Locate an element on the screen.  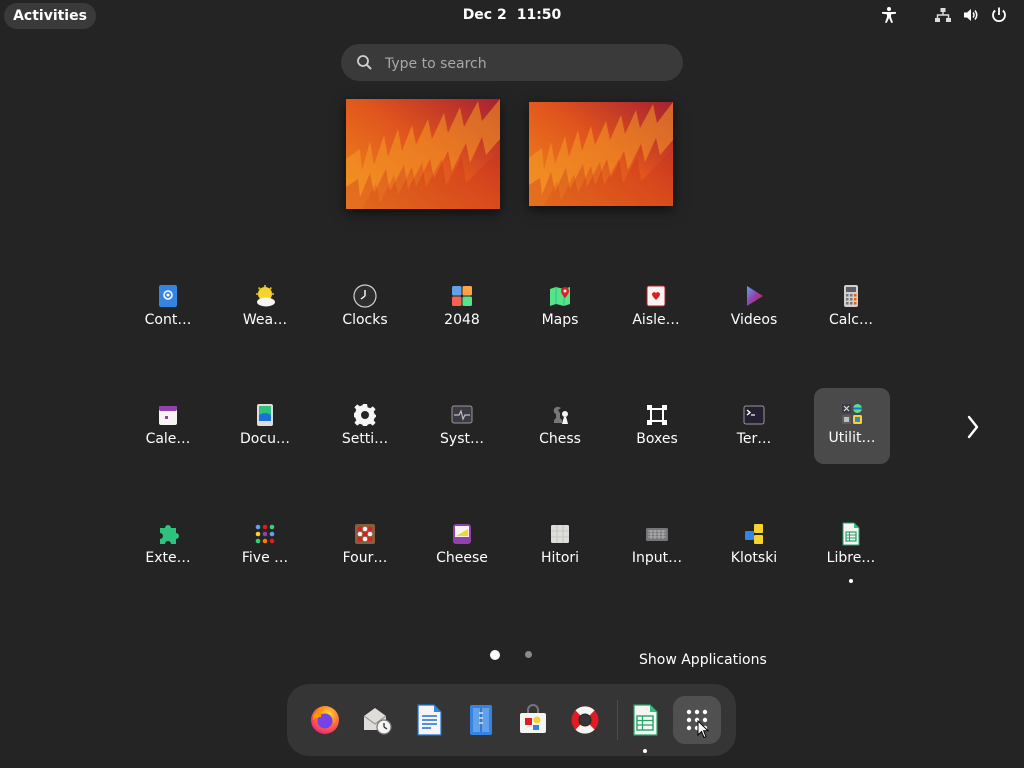
document-viewer-icon is located at coordinates (265, 415).